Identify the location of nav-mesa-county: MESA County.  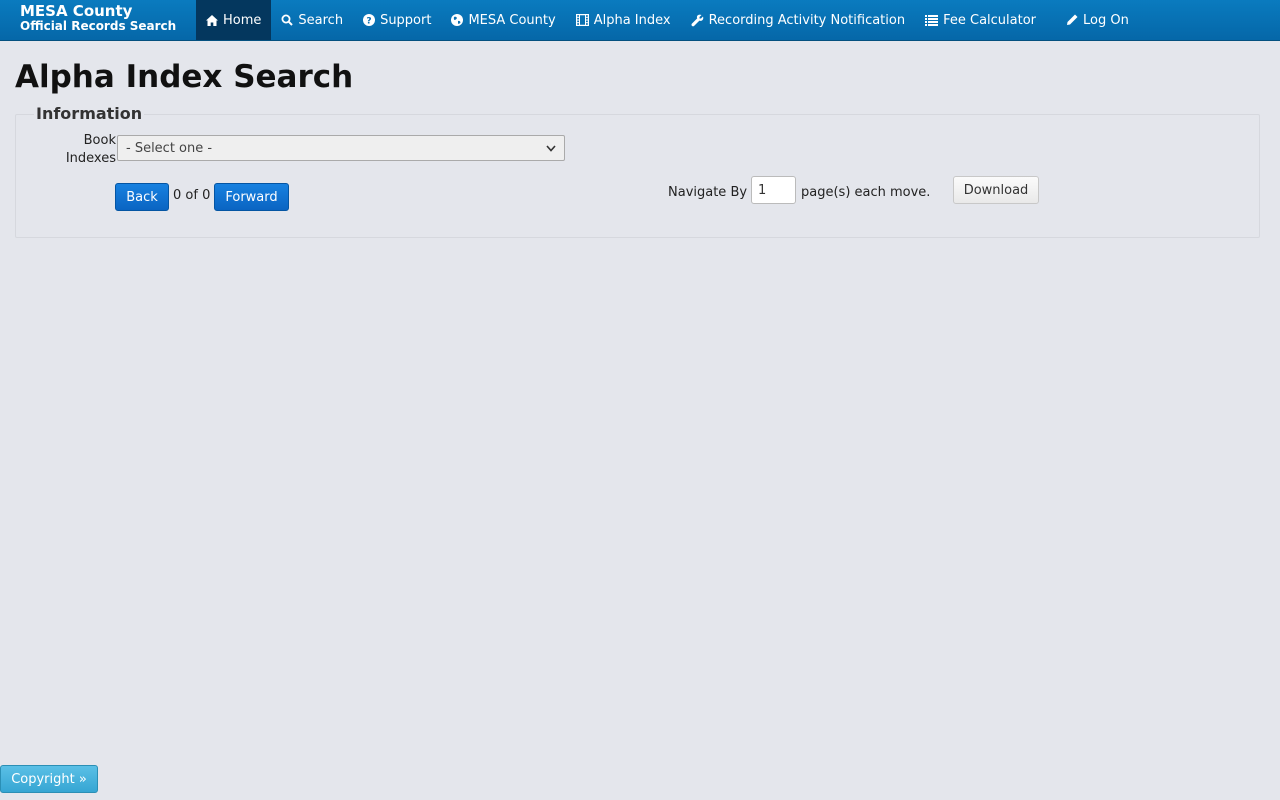
(503, 20).